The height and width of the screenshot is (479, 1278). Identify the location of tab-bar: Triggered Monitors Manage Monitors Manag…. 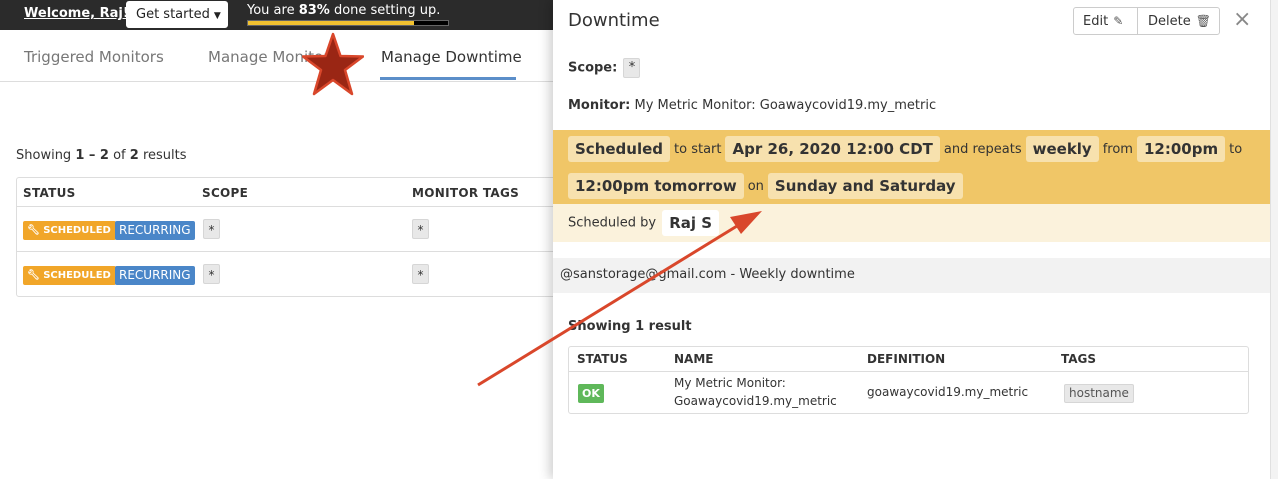
(277, 56).